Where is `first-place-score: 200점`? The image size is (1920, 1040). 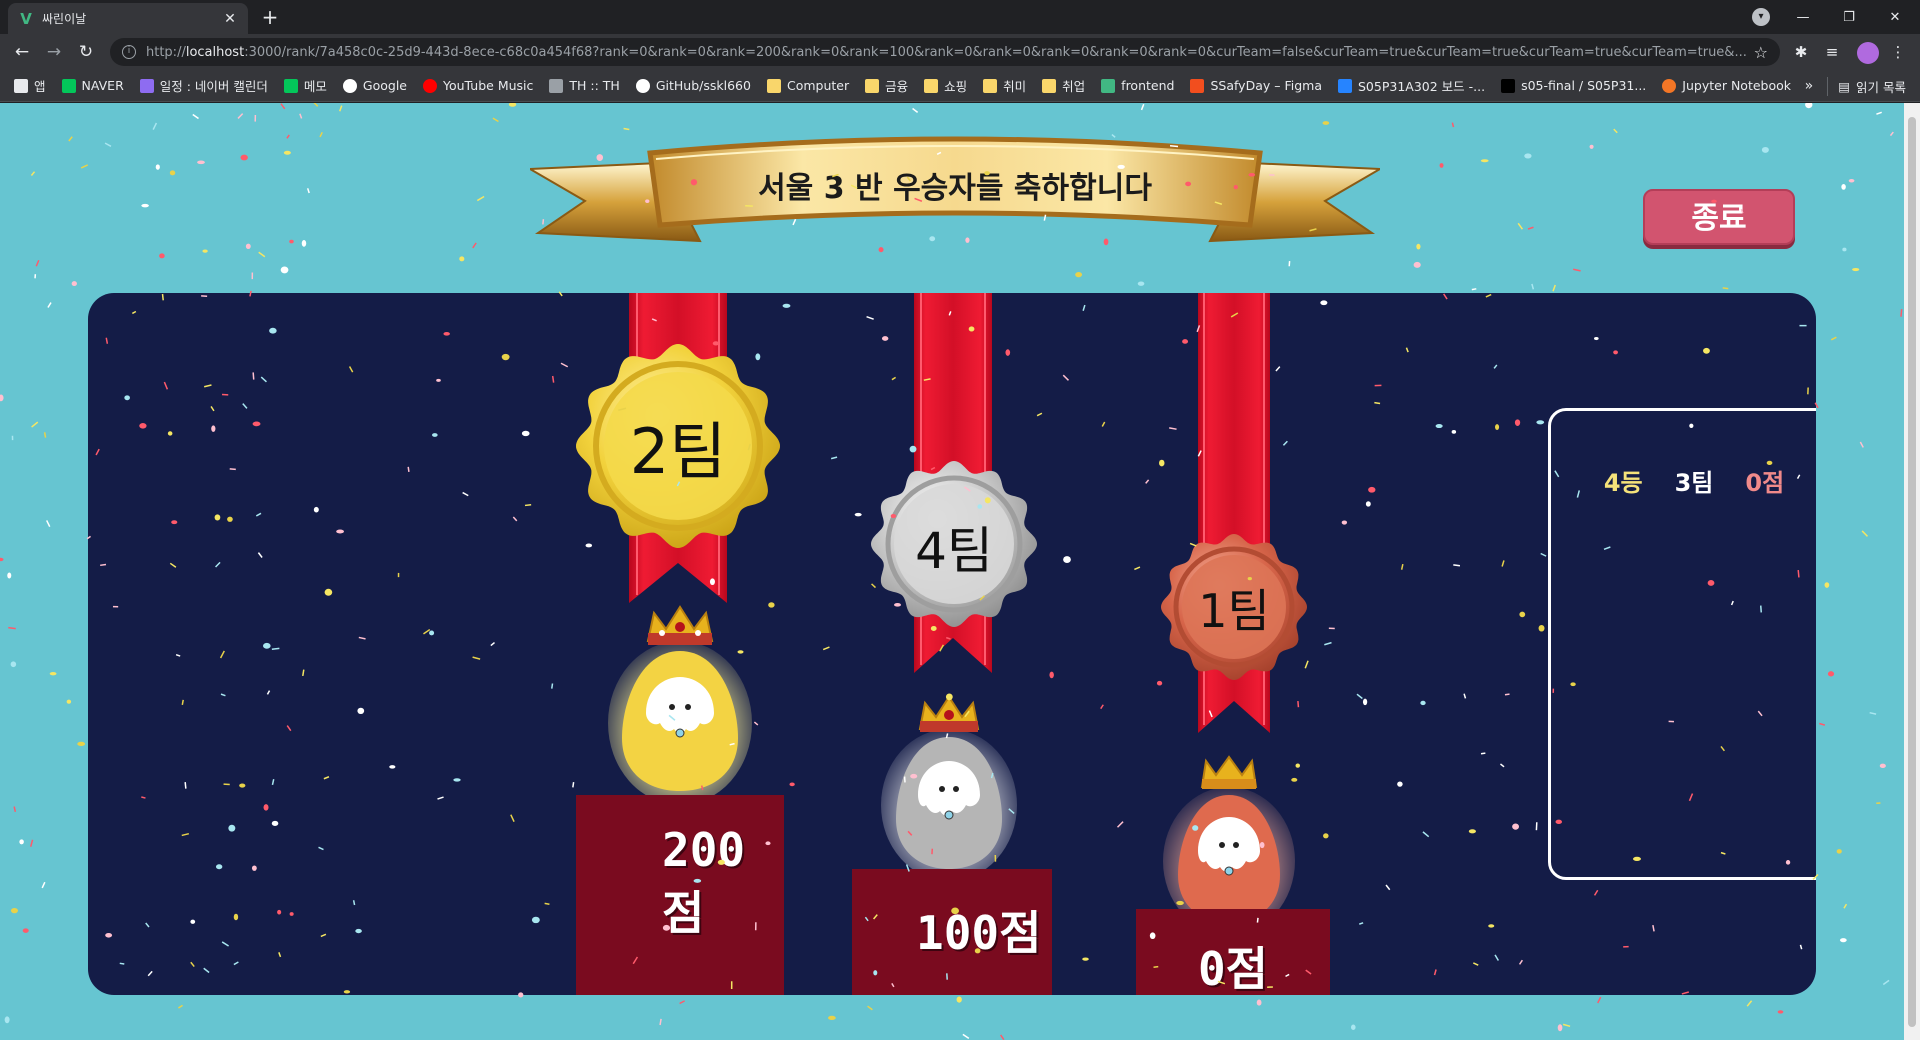 first-place-score: 200점 is located at coordinates (704, 881).